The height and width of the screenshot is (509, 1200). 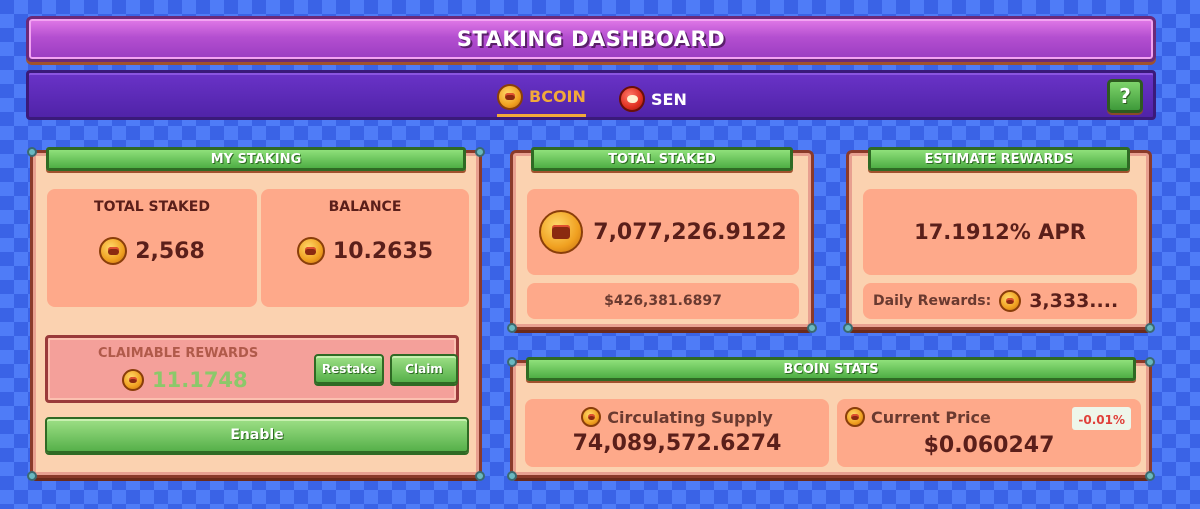 I want to click on total-staked-title: TOTAL STAKED, so click(x=662, y=159).